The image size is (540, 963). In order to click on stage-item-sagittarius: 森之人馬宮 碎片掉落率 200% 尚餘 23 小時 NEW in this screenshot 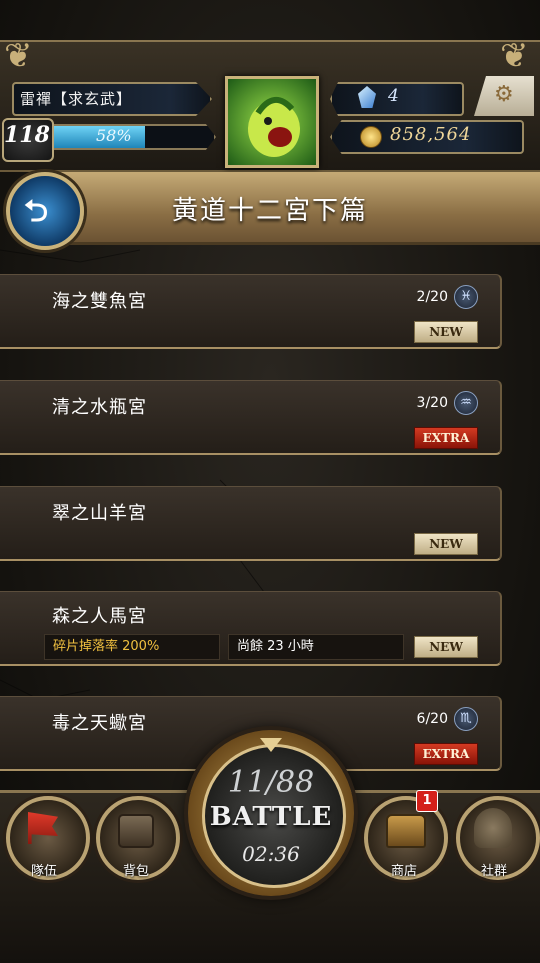, I will do `click(251, 628)`.